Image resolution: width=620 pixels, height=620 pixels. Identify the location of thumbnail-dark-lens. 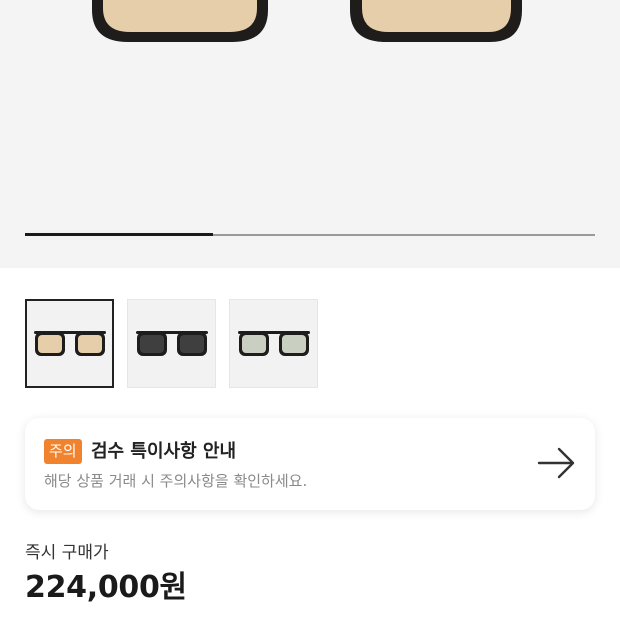
(171, 343).